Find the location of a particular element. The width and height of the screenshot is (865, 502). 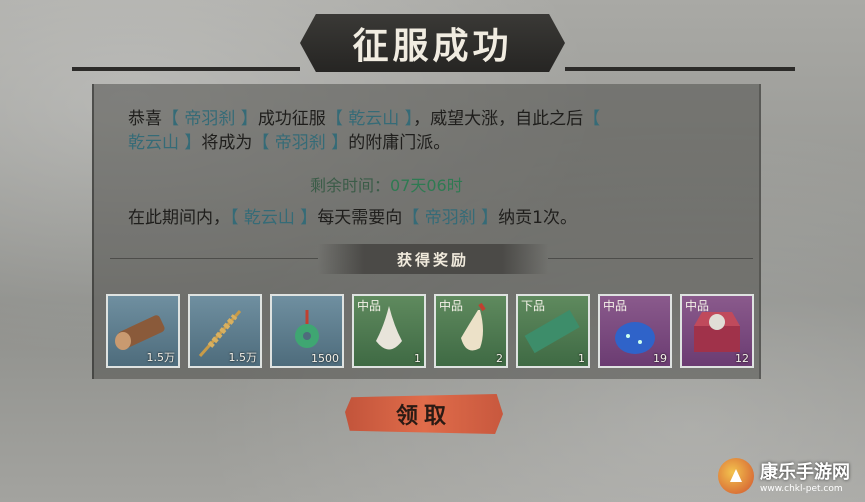

reward-slot: 1500 is located at coordinates (307, 331).